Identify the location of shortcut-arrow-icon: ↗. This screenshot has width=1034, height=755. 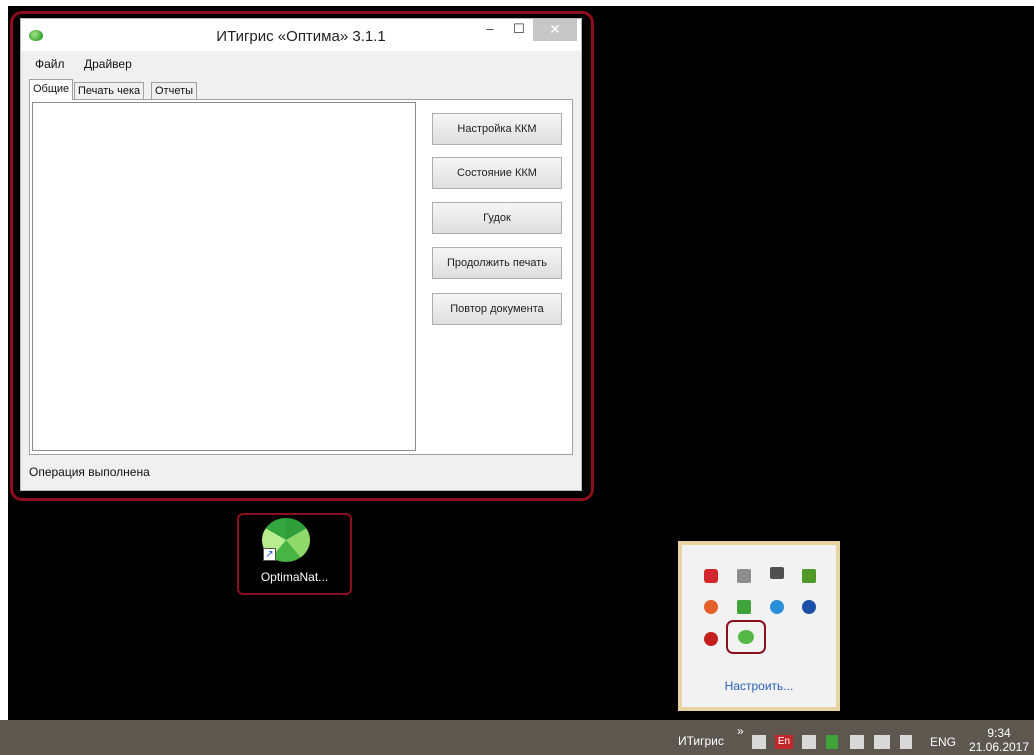
(269, 554).